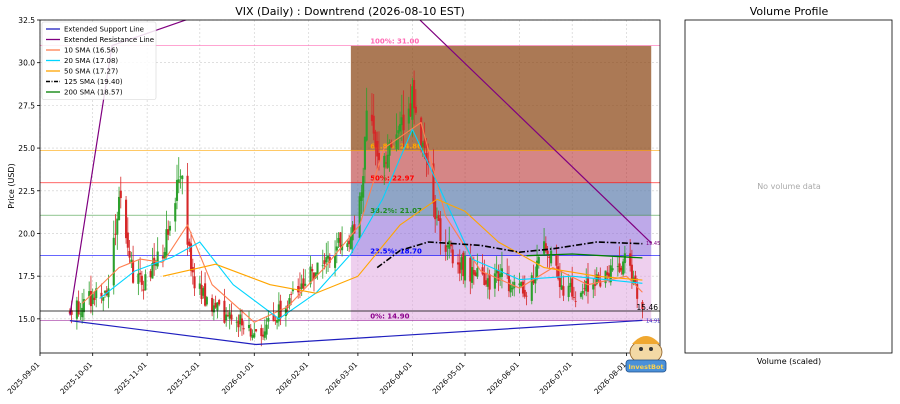 The width and height of the screenshot is (900, 404). I want to click on volume-x-axis-label: Volume (scaled), so click(789, 361).